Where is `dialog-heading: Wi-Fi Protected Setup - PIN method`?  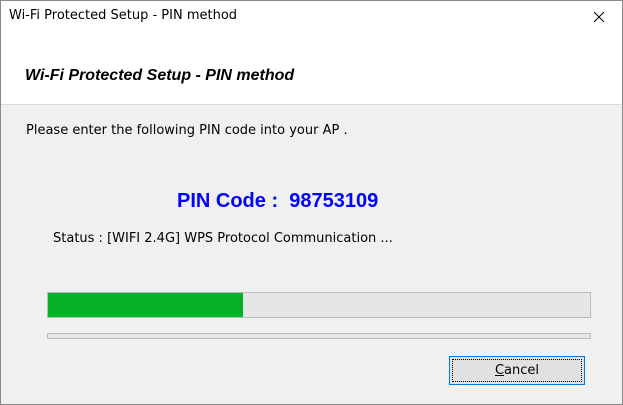
dialog-heading: Wi-Fi Protected Setup - PIN method is located at coordinates (160, 75).